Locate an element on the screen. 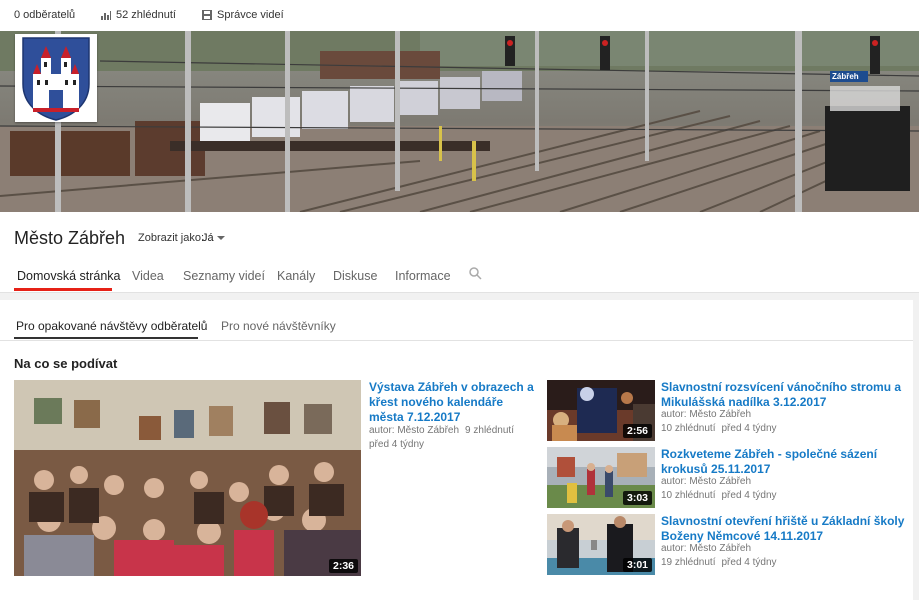  exhibition-crowd-image is located at coordinates (187, 478).